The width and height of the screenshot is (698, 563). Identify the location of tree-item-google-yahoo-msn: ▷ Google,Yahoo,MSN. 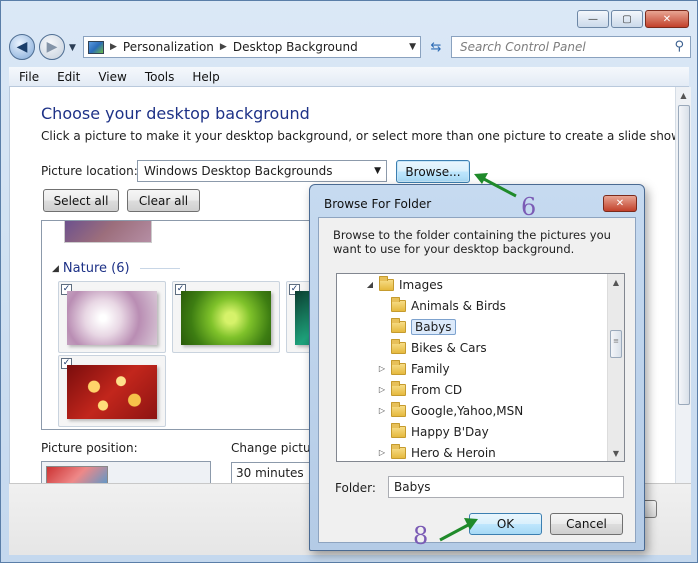
(450, 410).